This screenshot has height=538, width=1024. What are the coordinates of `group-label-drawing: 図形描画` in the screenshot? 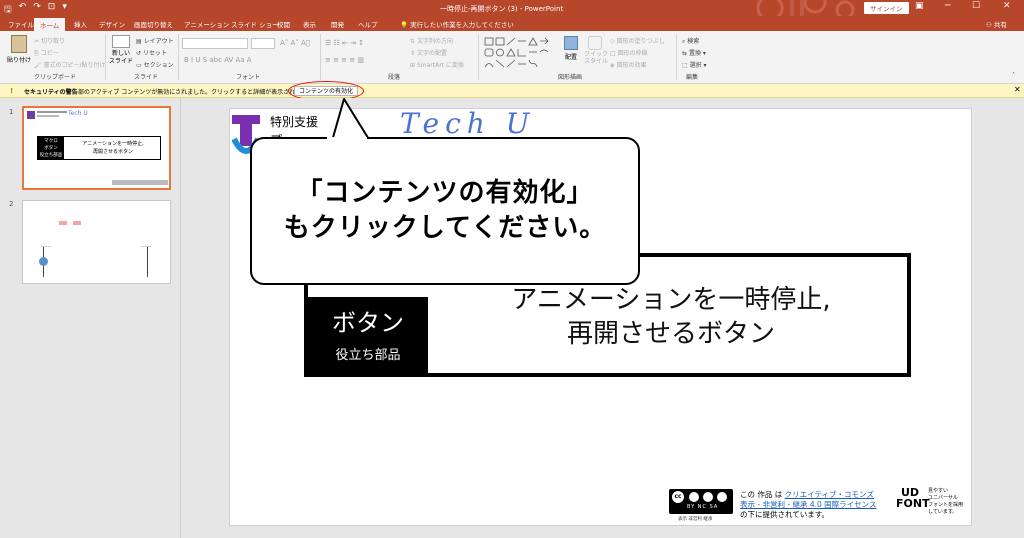 It's located at (570, 77).